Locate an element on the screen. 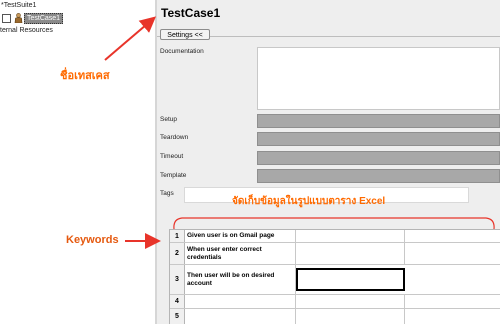 The width and height of the screenshot is (500, 324). excel-annotation: จัดเก็บข้อมูลในรูปแบบตาราง Excel is located at coordinates (309, 201).